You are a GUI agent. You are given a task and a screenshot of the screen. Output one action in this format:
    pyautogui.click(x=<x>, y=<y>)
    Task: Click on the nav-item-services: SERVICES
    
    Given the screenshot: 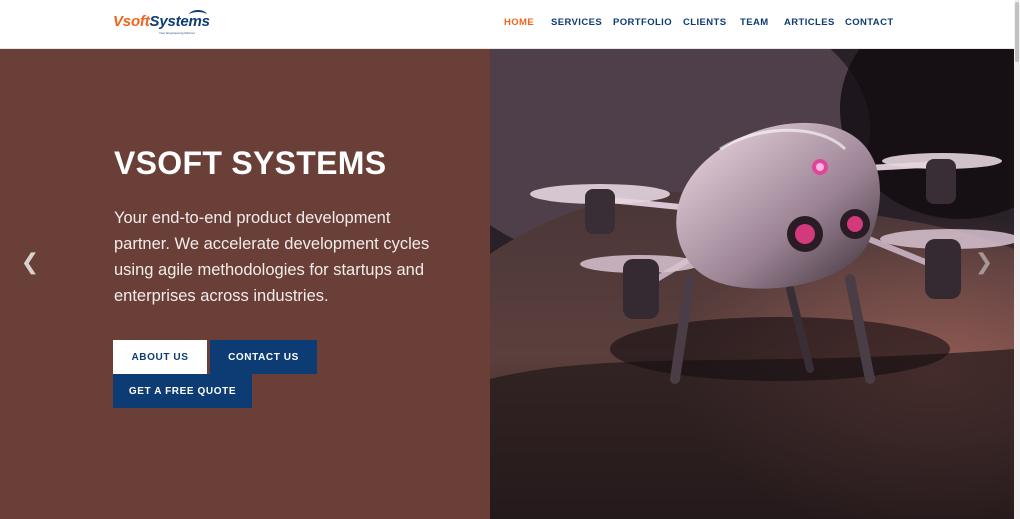 What is the action you would take?
    pyautogui.click(x=576, y=22)
    